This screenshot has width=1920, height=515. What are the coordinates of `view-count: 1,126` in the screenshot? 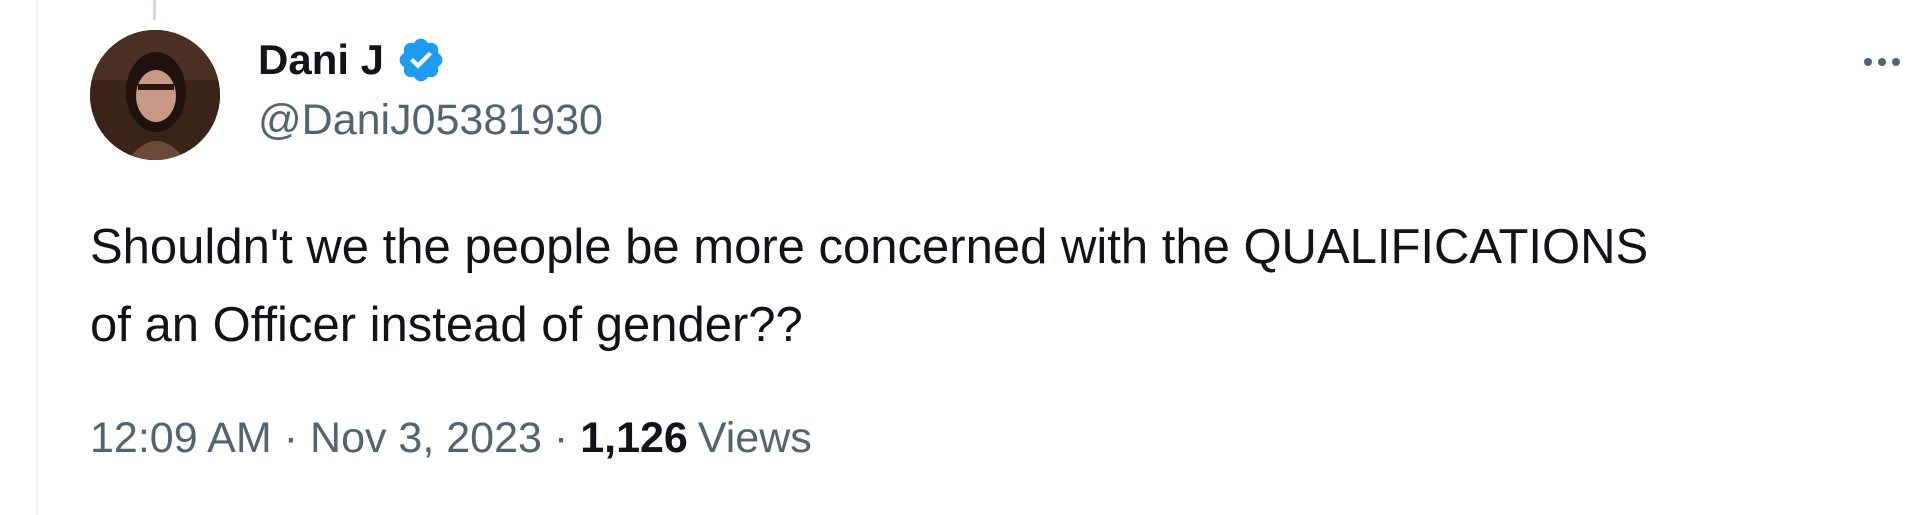 It's located at (634, 438).